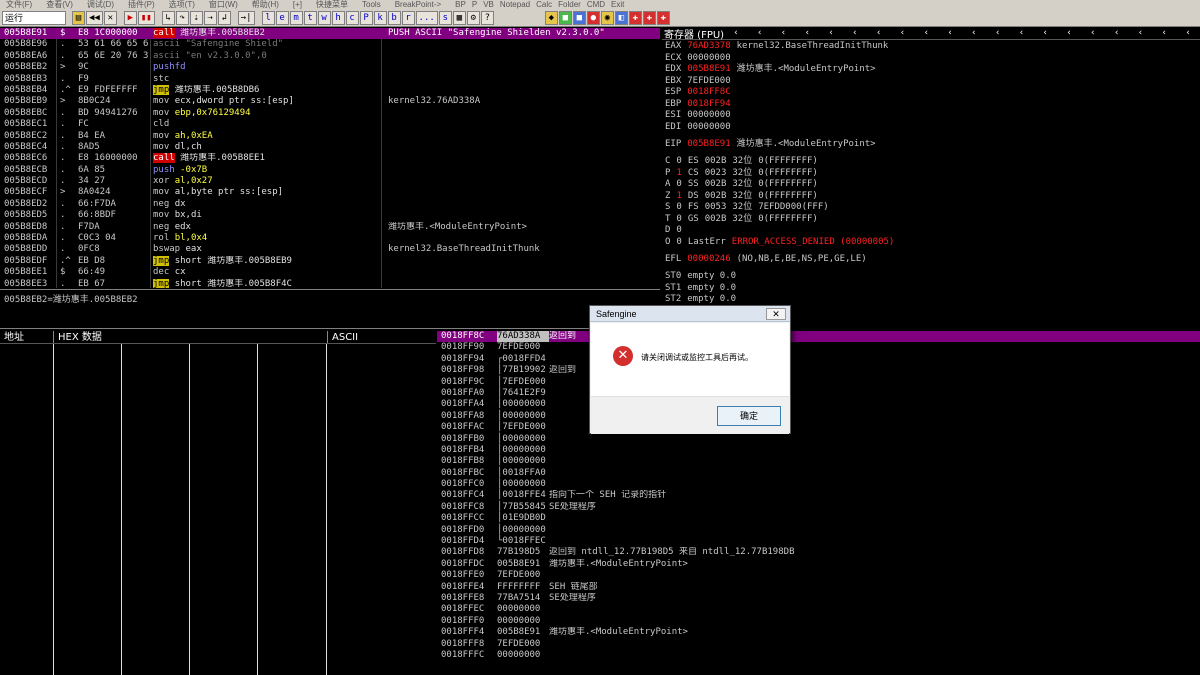 This screenshot has height=675, width=1200. I want to click on references-window-button: r, so click(408, 17).